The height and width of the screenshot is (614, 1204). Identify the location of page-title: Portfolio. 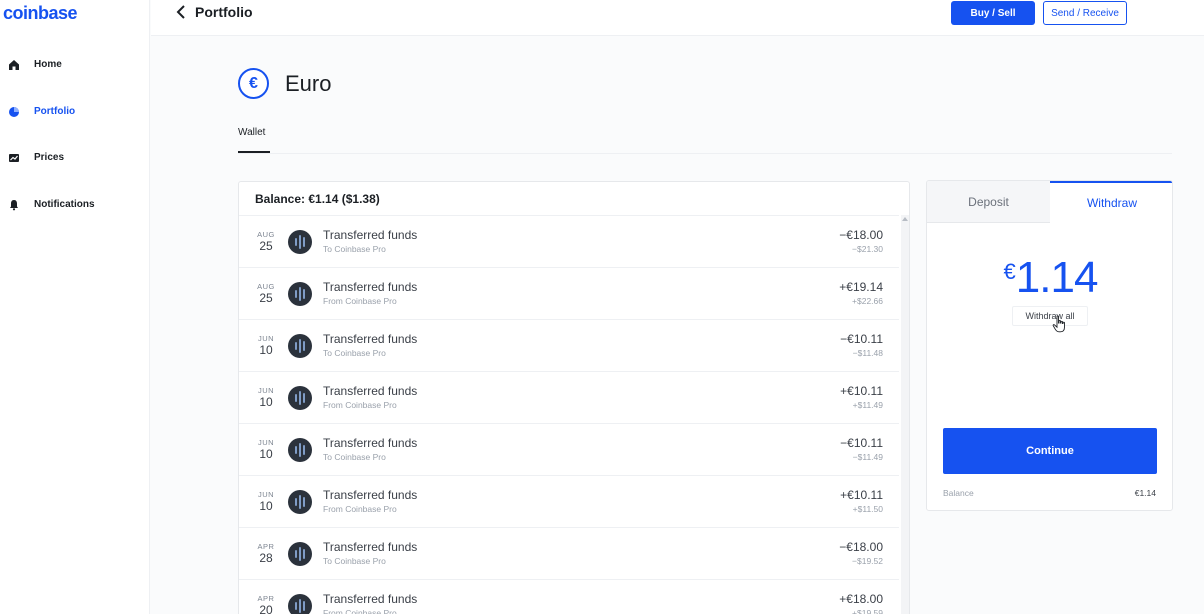
(224, 12).